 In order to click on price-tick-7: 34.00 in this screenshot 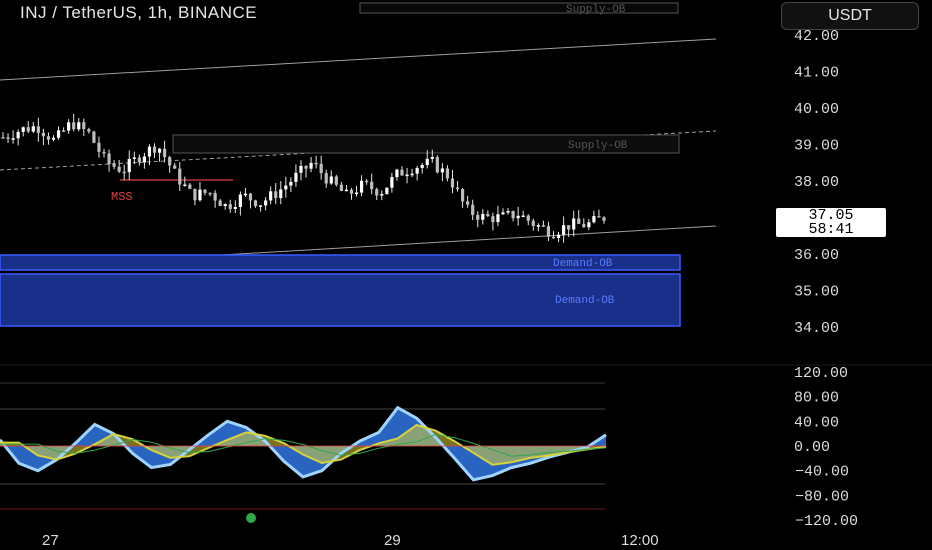, I will do `click(816, 328)`.